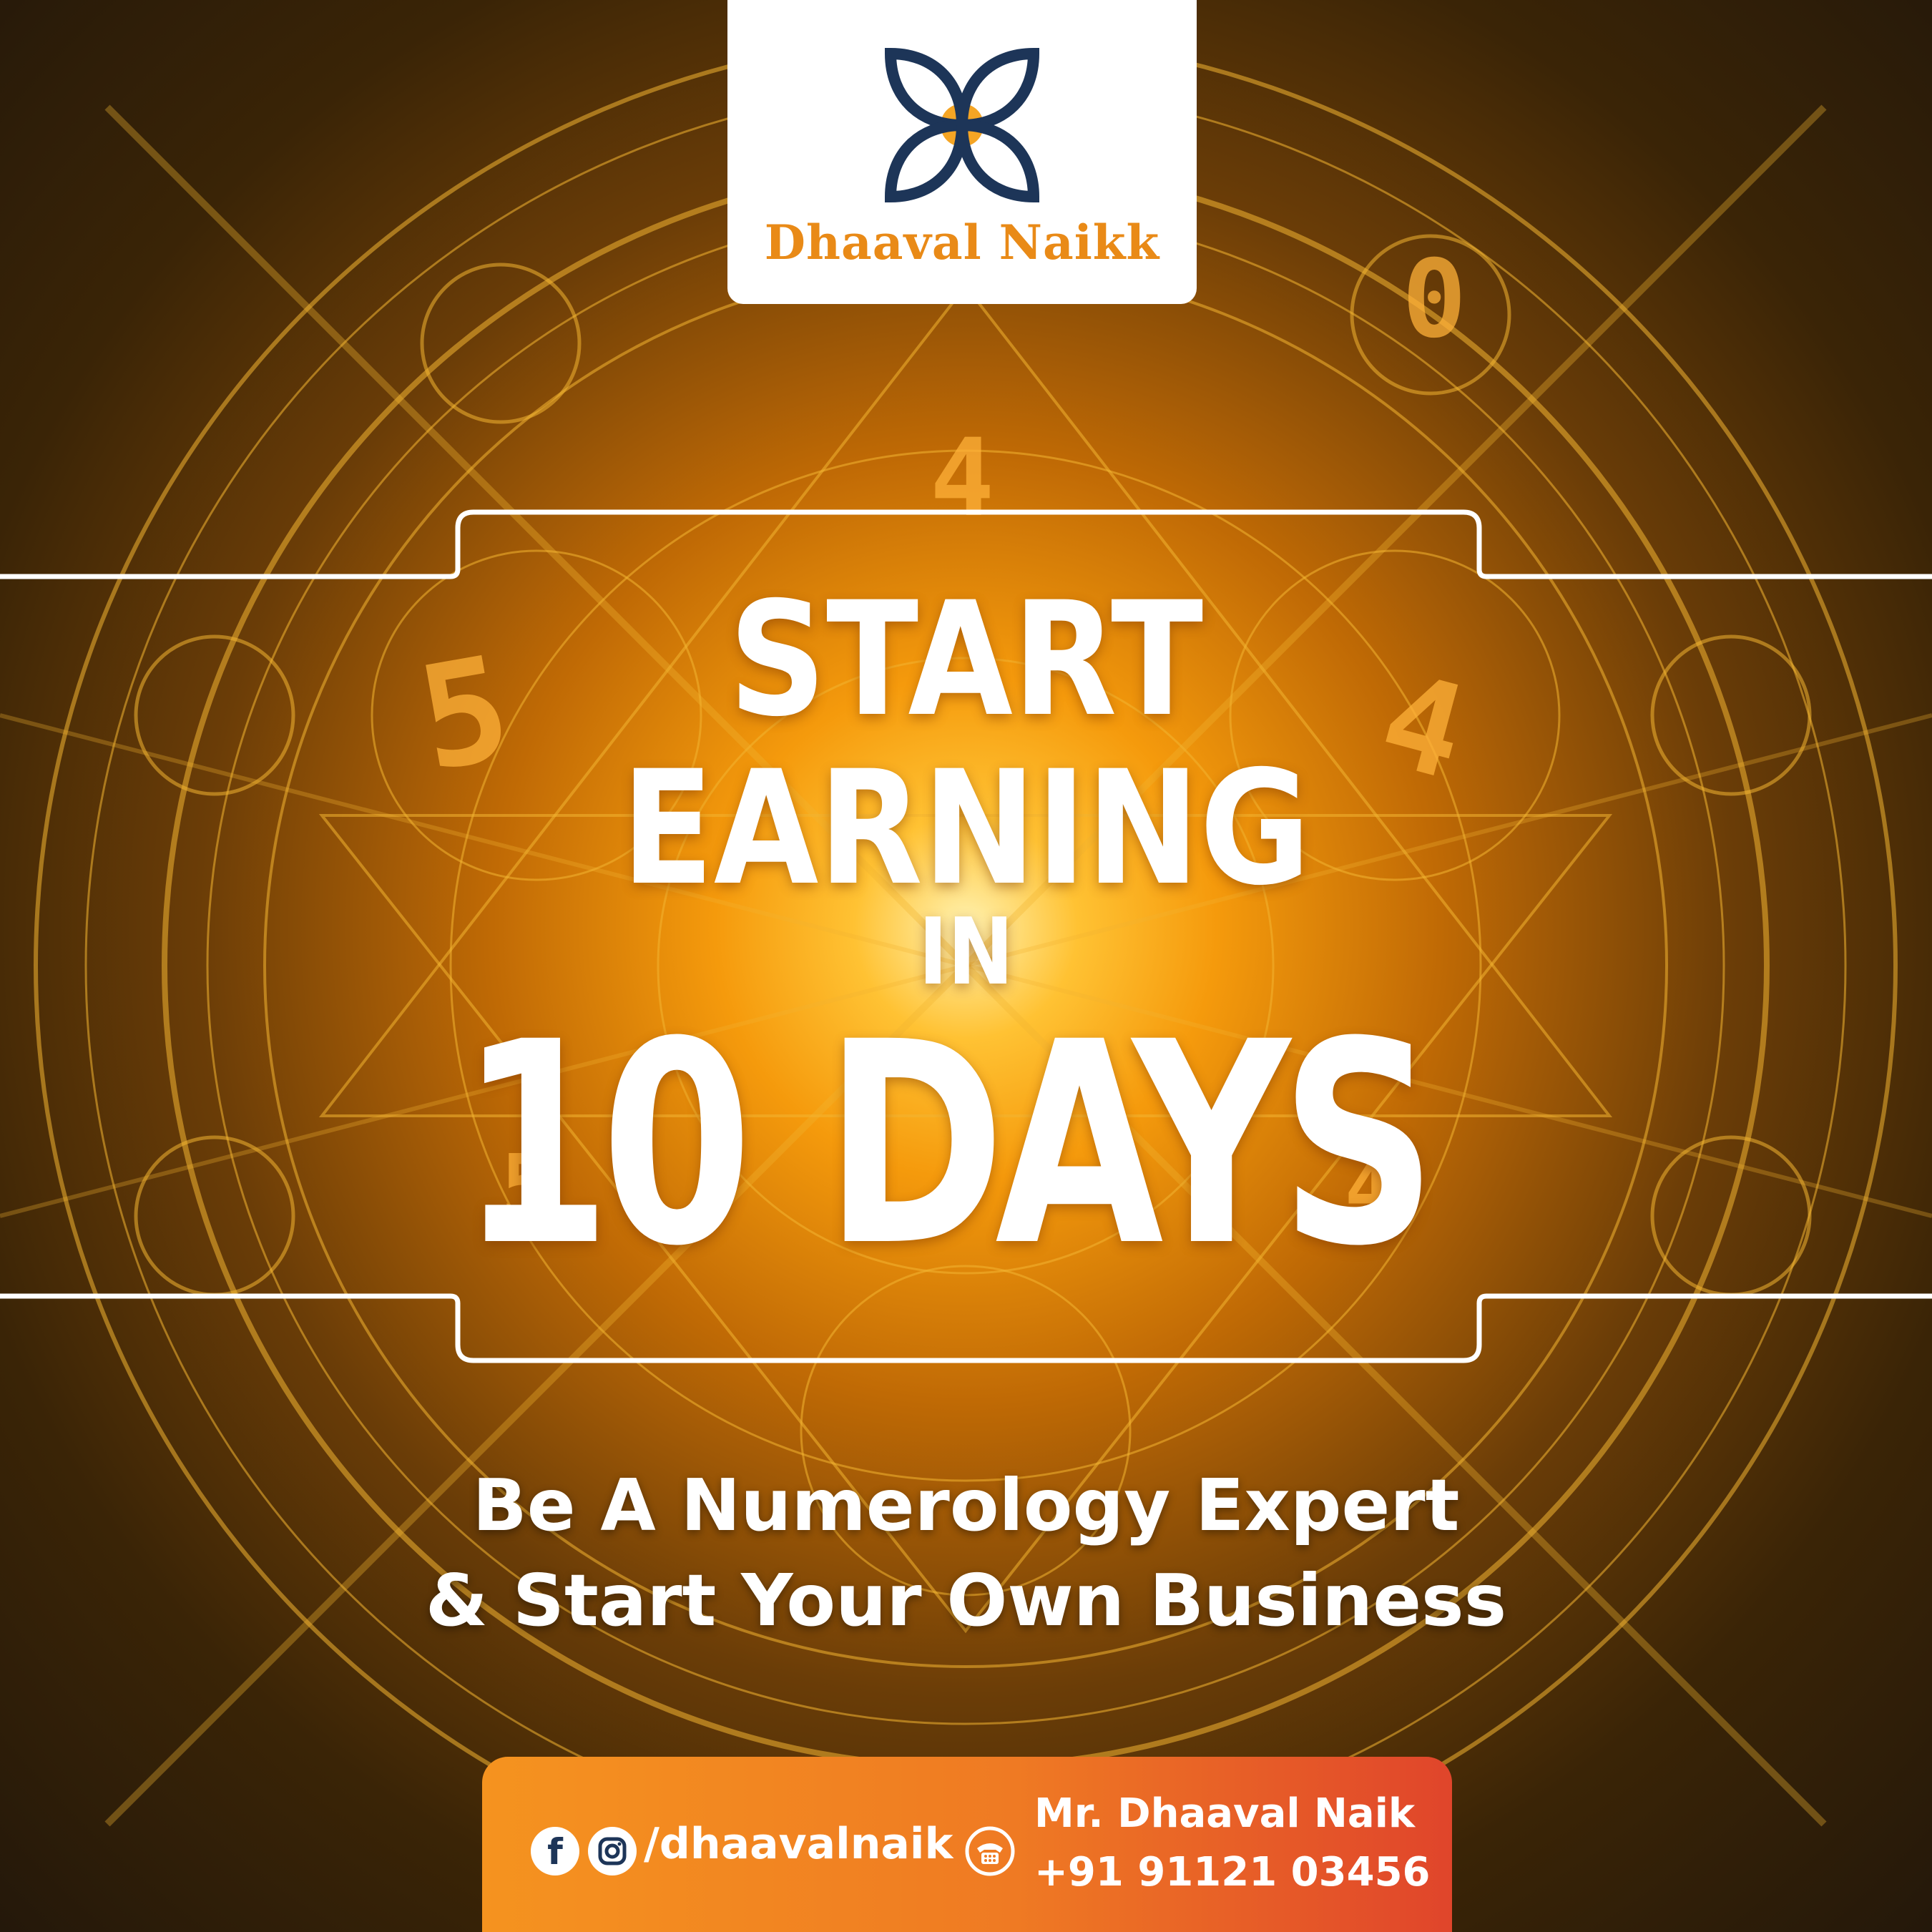  What do you see at coordinates (1225, 1813) in the screenshot?
I see `contact-name: Mr. Dhaaval Naik` at bounding box center [1225, 1813].